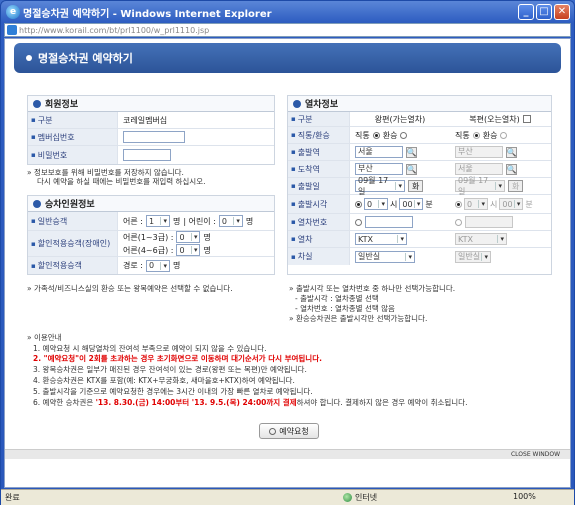 This screenshot has height=505, width=575. I want to click on transfer-radio-out, so click(404, 135).